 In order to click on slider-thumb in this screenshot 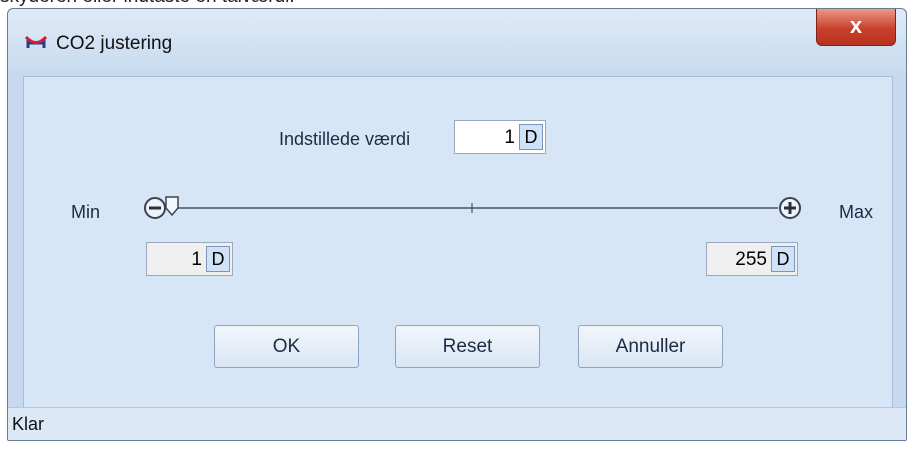, I will do `click(172, 206)`.